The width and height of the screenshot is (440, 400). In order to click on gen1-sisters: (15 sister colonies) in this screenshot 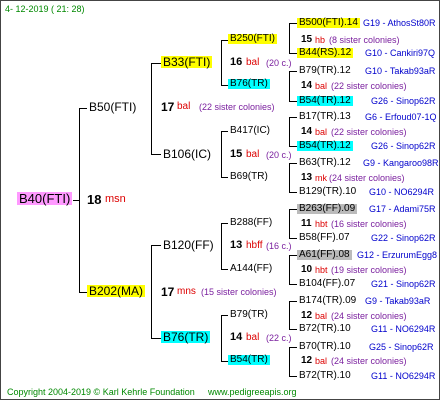, I will do `click(239, 292)`.